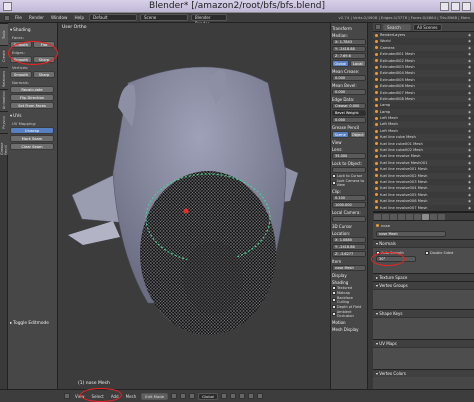 The image size is (474, 402). I want to click on texture-tab-icon, so click(441, 217).